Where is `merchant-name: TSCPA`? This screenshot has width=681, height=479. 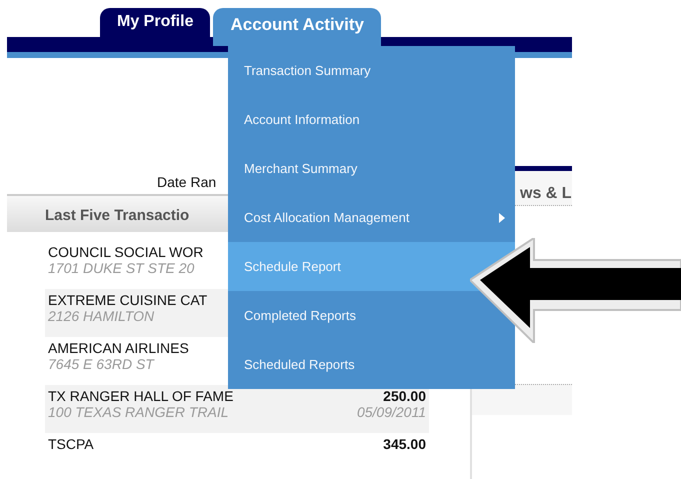
merchant-name: TSCPA is located at coordinates (71, 444).